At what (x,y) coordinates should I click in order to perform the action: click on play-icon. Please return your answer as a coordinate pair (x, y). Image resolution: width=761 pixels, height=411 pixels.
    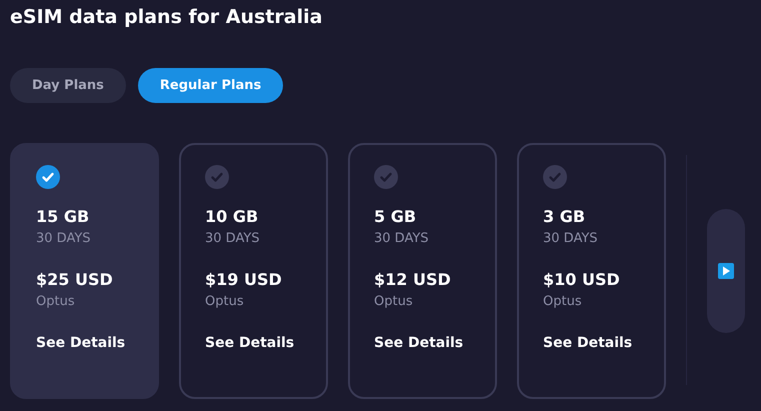
    Looking at the image, I should click on (726, 271).